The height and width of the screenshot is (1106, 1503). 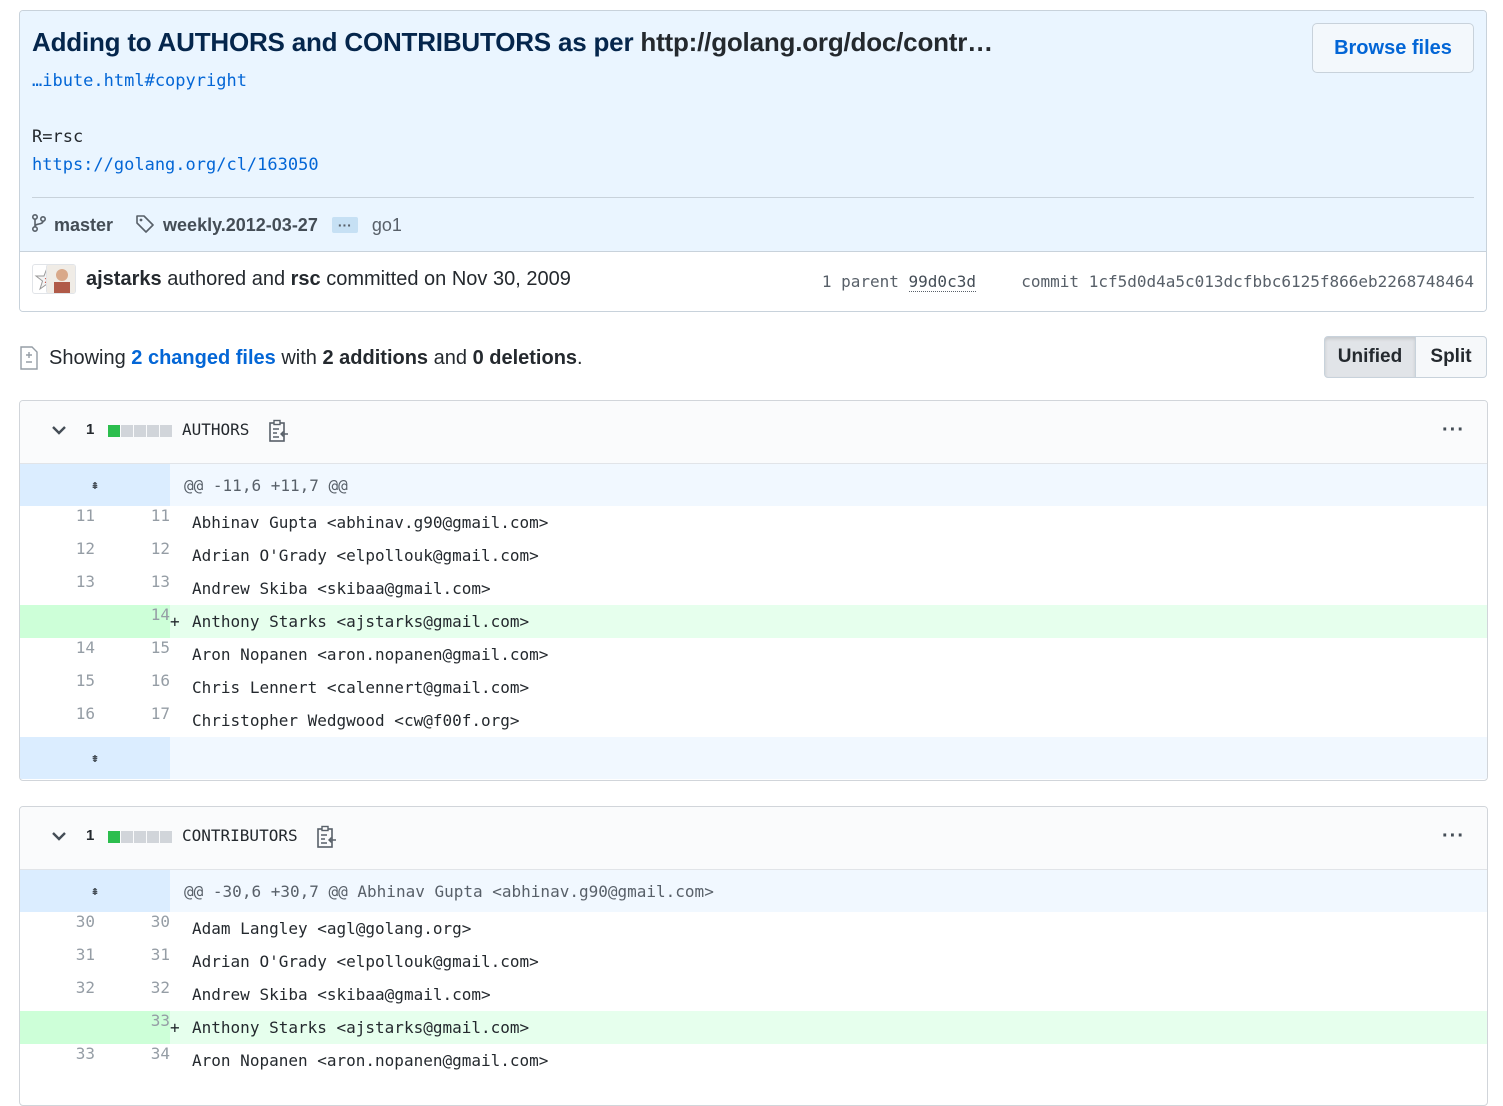 What do you see at coordinates (240, 225) in the screenshot?
I see `tag-name: weekly.2012-03-27` at bounding box center [240, 225].